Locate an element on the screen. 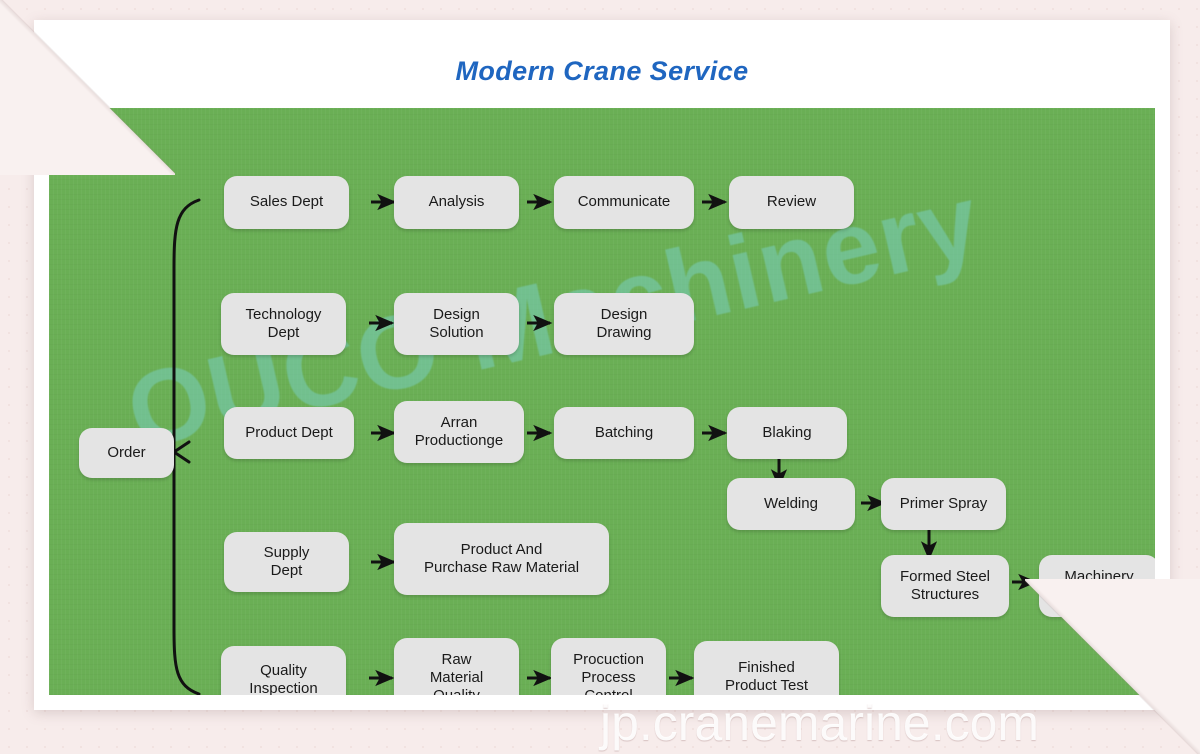  order-chevron-icon is located at coordinates (181, 452).